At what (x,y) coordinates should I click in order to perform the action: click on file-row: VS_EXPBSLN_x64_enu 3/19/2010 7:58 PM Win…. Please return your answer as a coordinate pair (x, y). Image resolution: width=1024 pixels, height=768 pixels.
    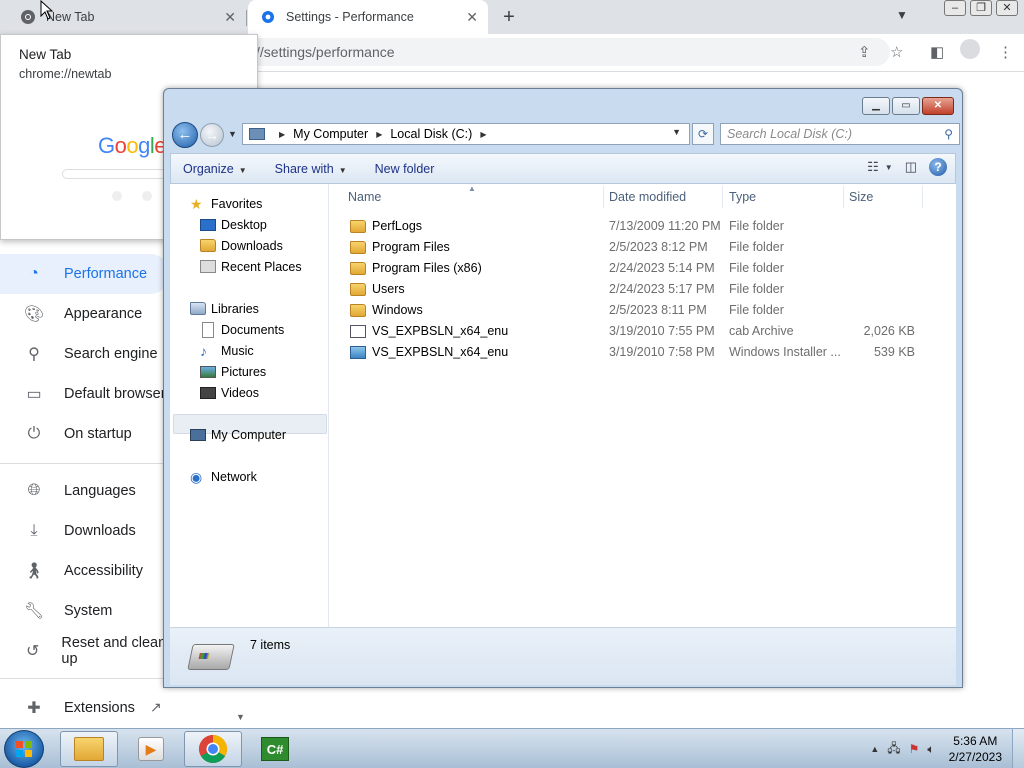
    Looking at the image, I should click on (643, 352).